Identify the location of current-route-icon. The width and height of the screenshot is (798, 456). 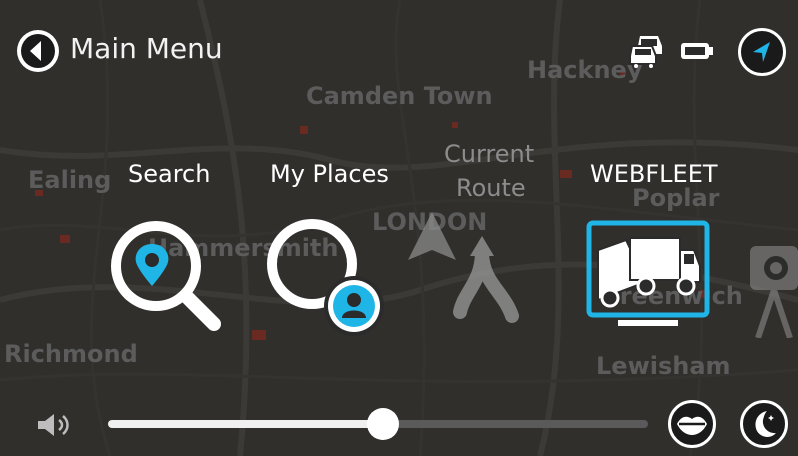
(463, 267).